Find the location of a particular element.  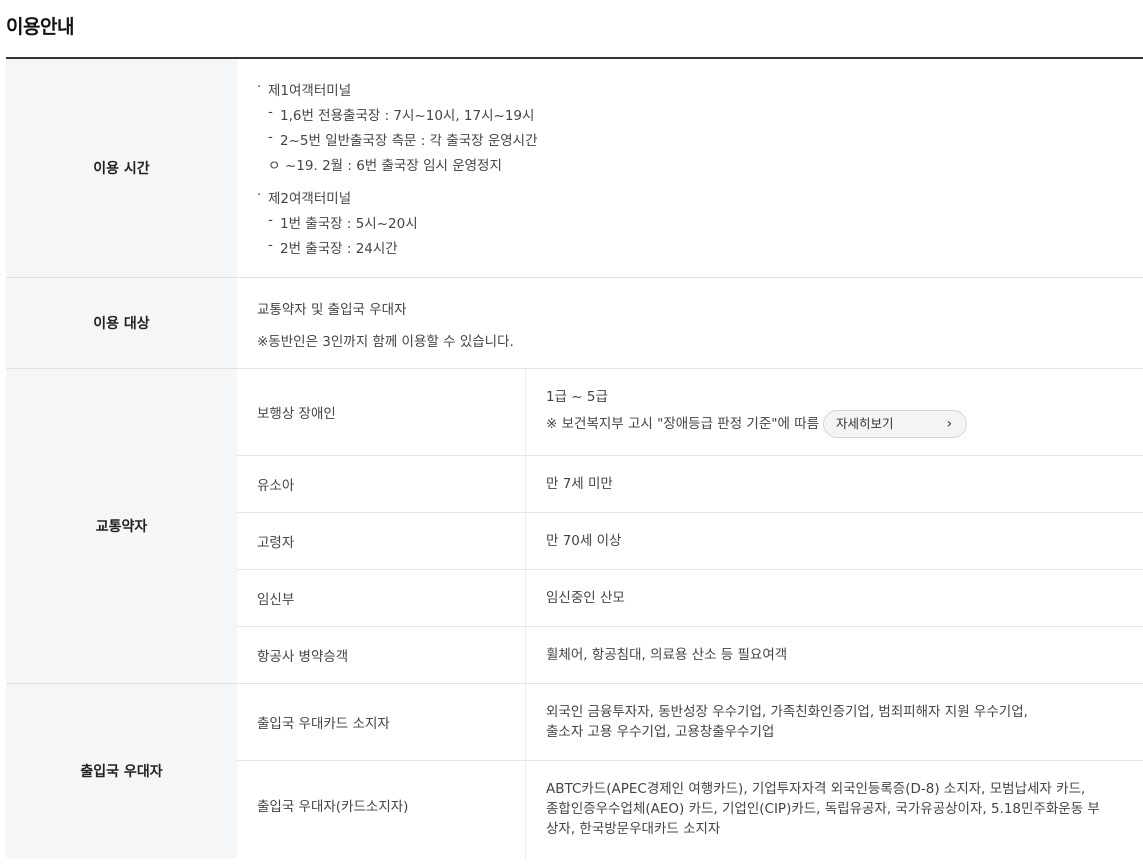

sub-row: 유소아 만 7세 미만 is located at coordinates (690, 484).